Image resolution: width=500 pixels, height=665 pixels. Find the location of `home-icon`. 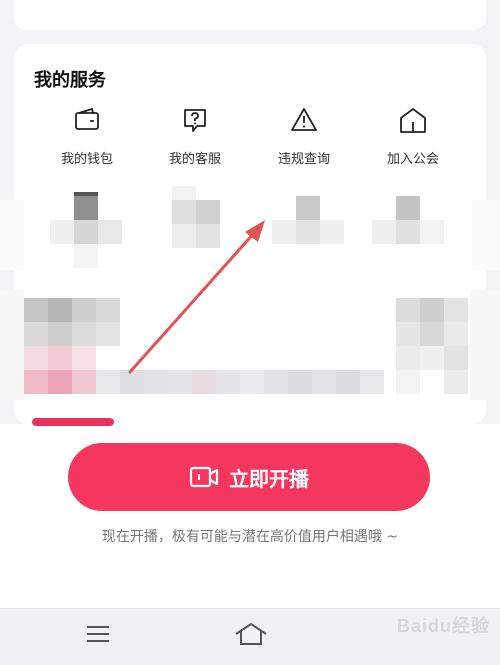

home-icon is located at coordinates (250, 633).